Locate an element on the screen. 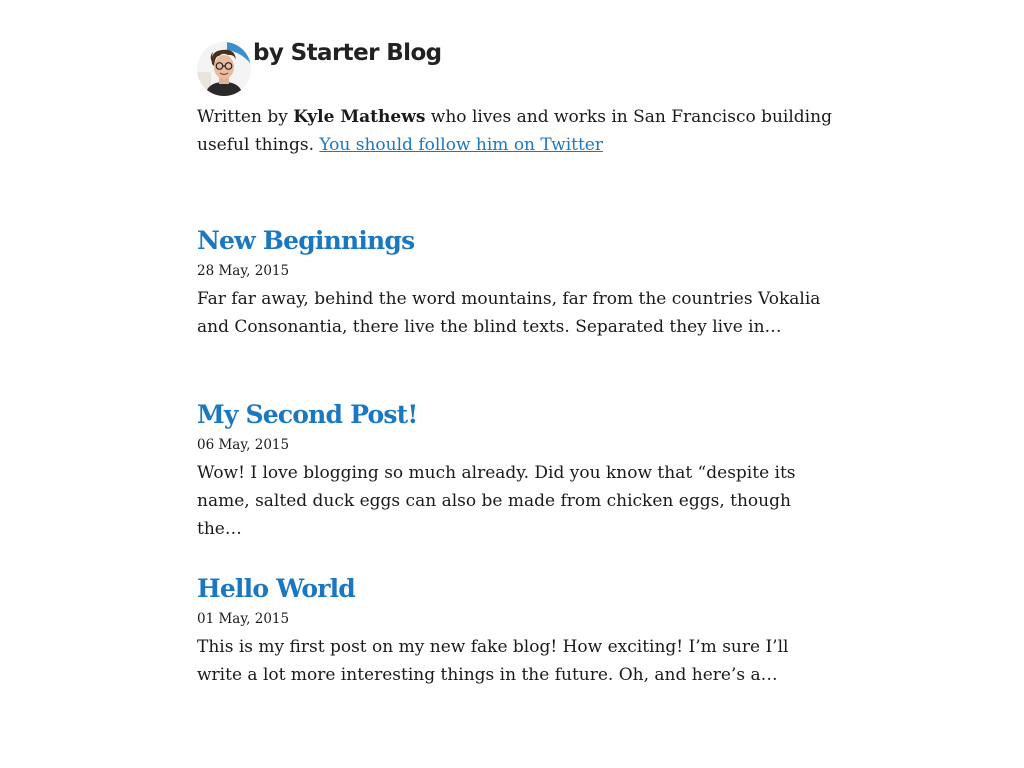  post-title-link: My Second Post! is located at coordinates (307, 414).